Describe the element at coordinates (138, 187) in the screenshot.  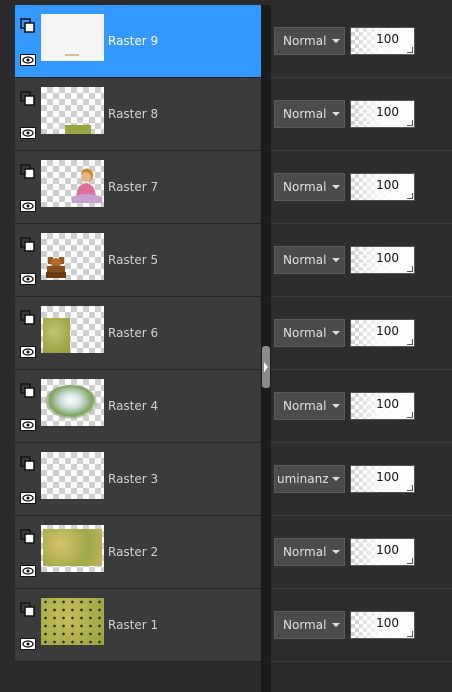
I see `layer-row: Raster 7` at that location.